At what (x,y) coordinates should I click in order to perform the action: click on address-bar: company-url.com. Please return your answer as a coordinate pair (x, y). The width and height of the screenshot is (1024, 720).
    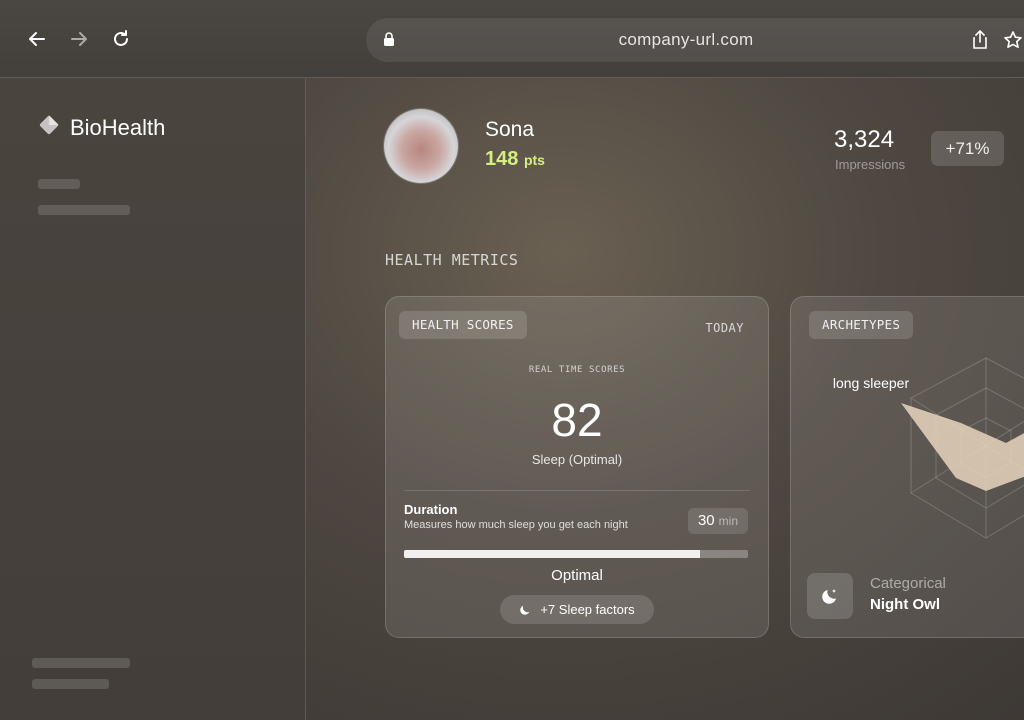
    Looking at the image, I should click on (695, 40).